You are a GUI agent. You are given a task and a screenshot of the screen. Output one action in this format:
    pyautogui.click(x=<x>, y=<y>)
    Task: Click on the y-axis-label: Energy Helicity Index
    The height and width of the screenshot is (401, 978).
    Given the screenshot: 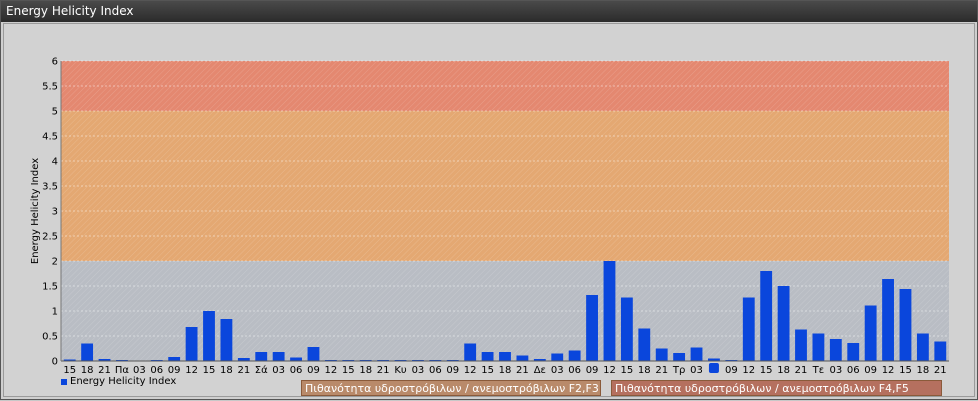 What is the action you would take?
    pyautogui.click(x=35, y=211)
    